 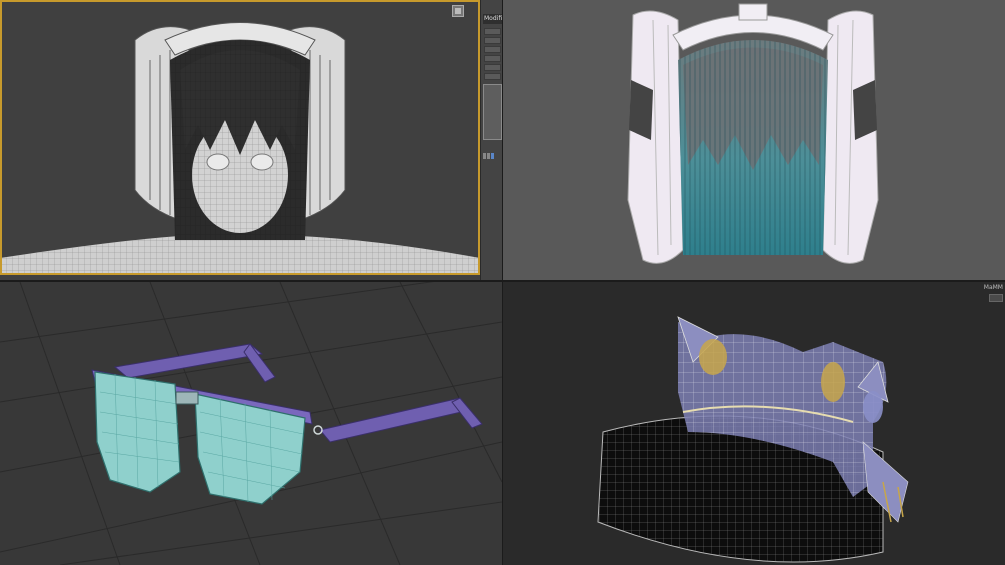 What do you see at coordinates (753, 133) in the screenshot?
I see `shaded-hair-model` at bounding box center [753, 133].